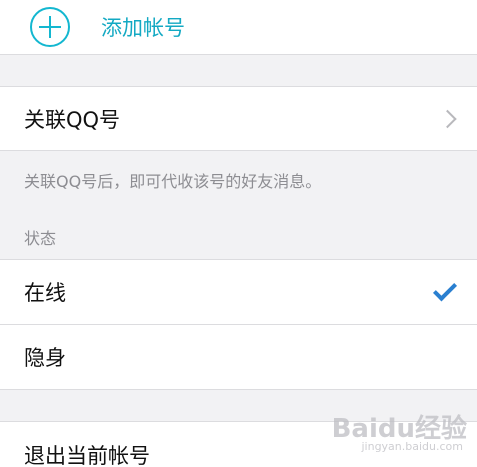 The image size is (477, 467). Describe the element at coordinates (238, 118) in the screenshot. I see `link-qq-row: 关联QQ号` at that location.